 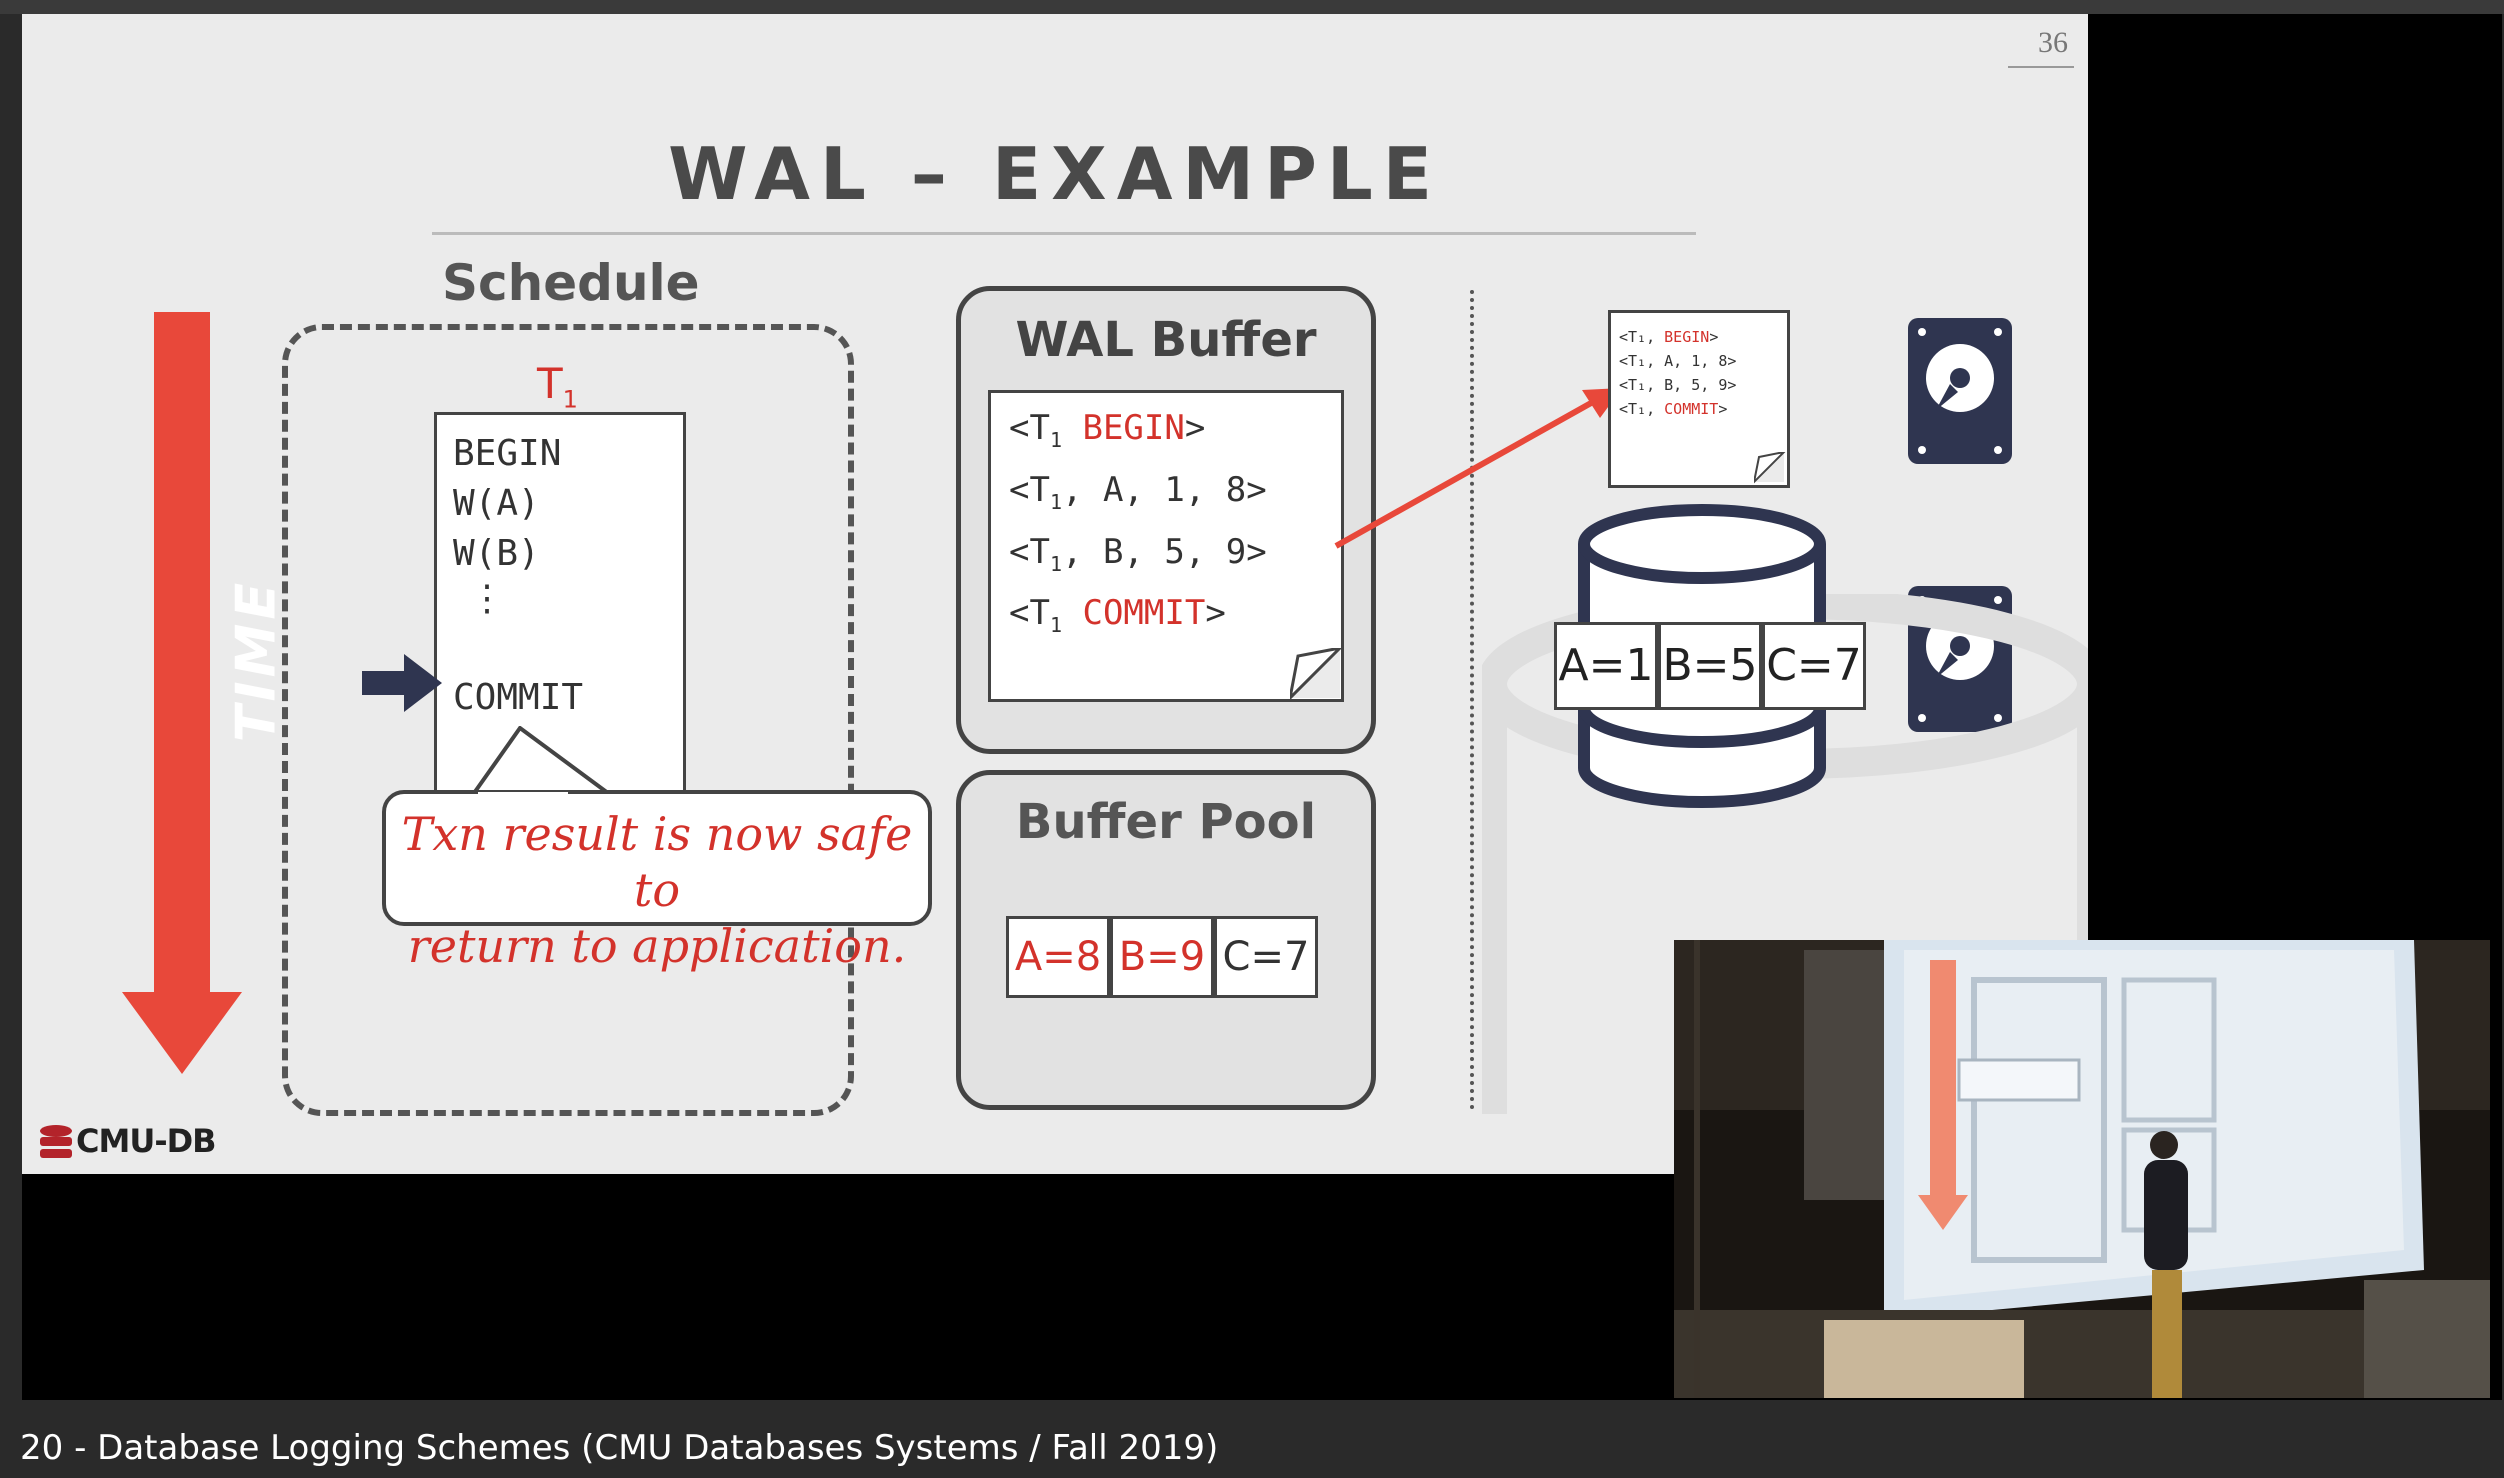 I want to click on time-label: TIME, so click(x=256, y=660).